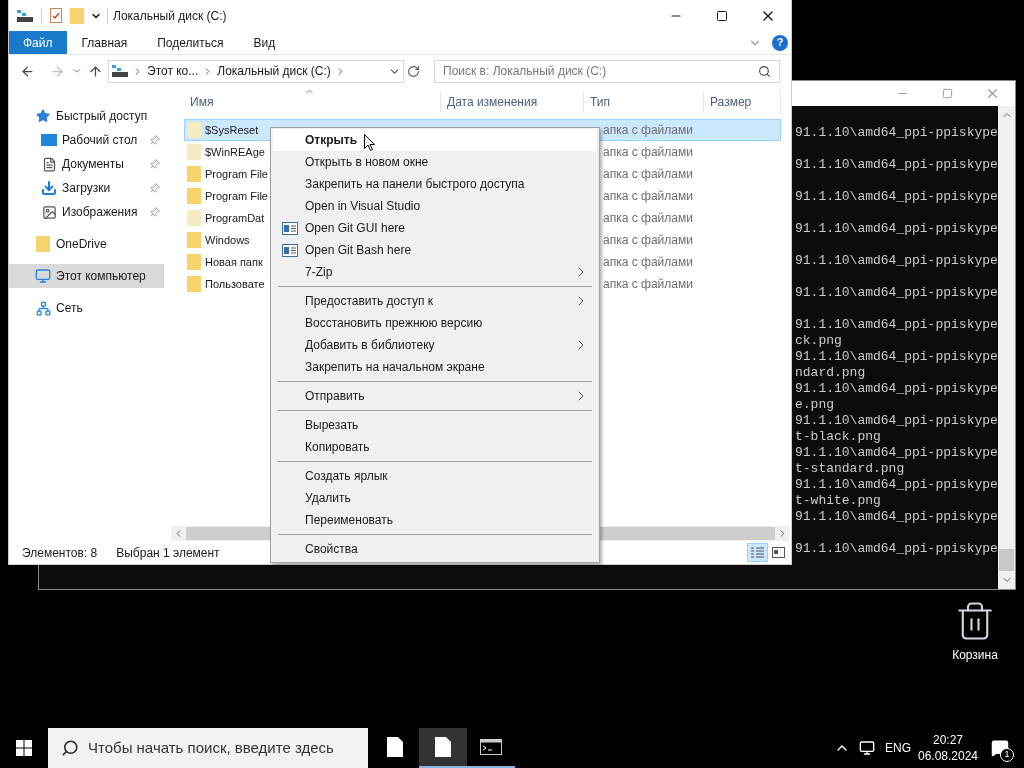 The image size is (1024, 768). What do you see at coordinates (82, 244) in the screenshot?
I see `nav-label: OneDrive` at bounding box center [82, 244].